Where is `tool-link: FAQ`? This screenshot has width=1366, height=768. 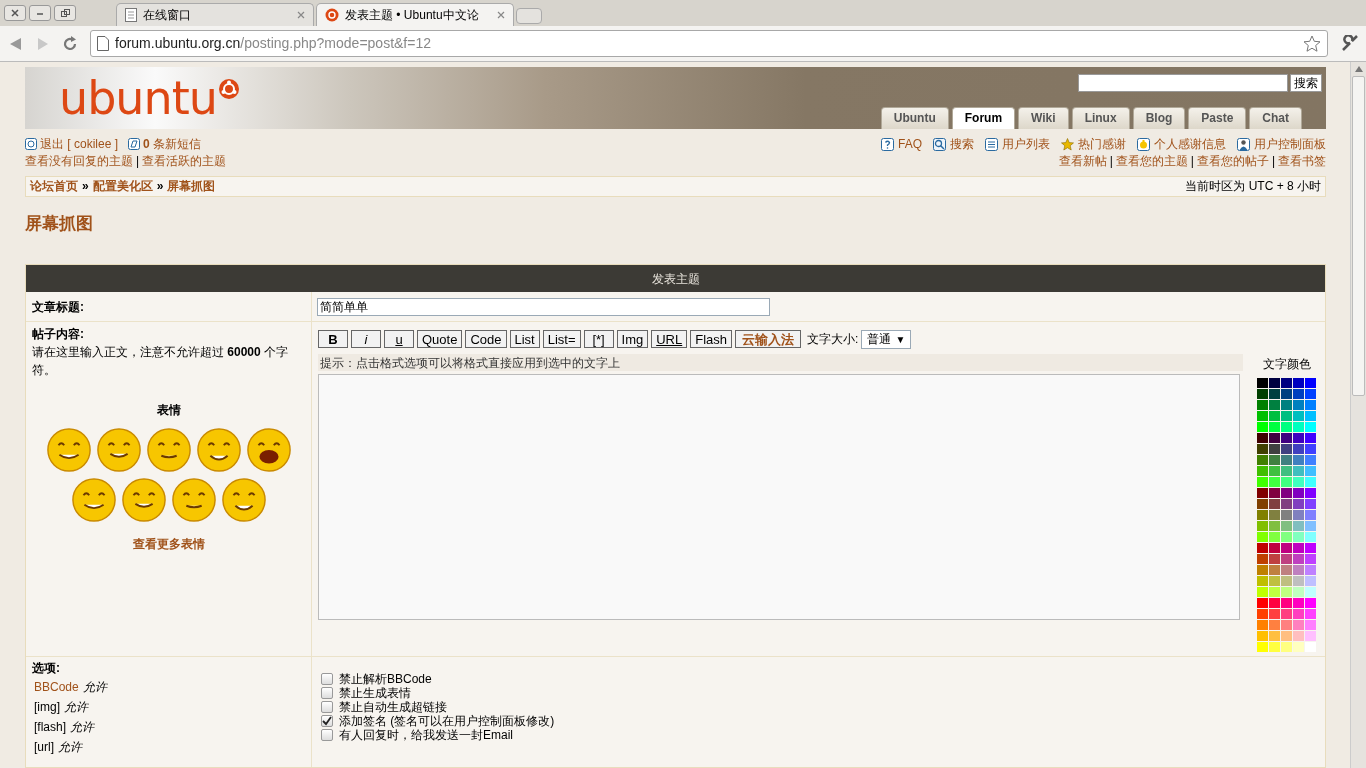
tool-link: FAQ is located at coordinates (910, 144).